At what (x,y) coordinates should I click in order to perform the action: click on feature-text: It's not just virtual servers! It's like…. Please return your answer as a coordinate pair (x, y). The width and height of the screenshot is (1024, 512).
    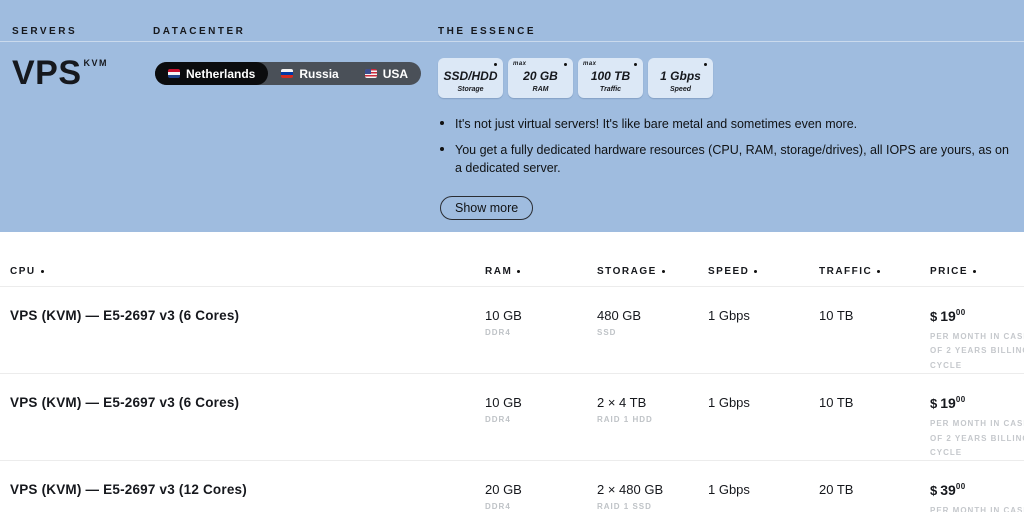
    Looking at the image, I should click on (656, 124).